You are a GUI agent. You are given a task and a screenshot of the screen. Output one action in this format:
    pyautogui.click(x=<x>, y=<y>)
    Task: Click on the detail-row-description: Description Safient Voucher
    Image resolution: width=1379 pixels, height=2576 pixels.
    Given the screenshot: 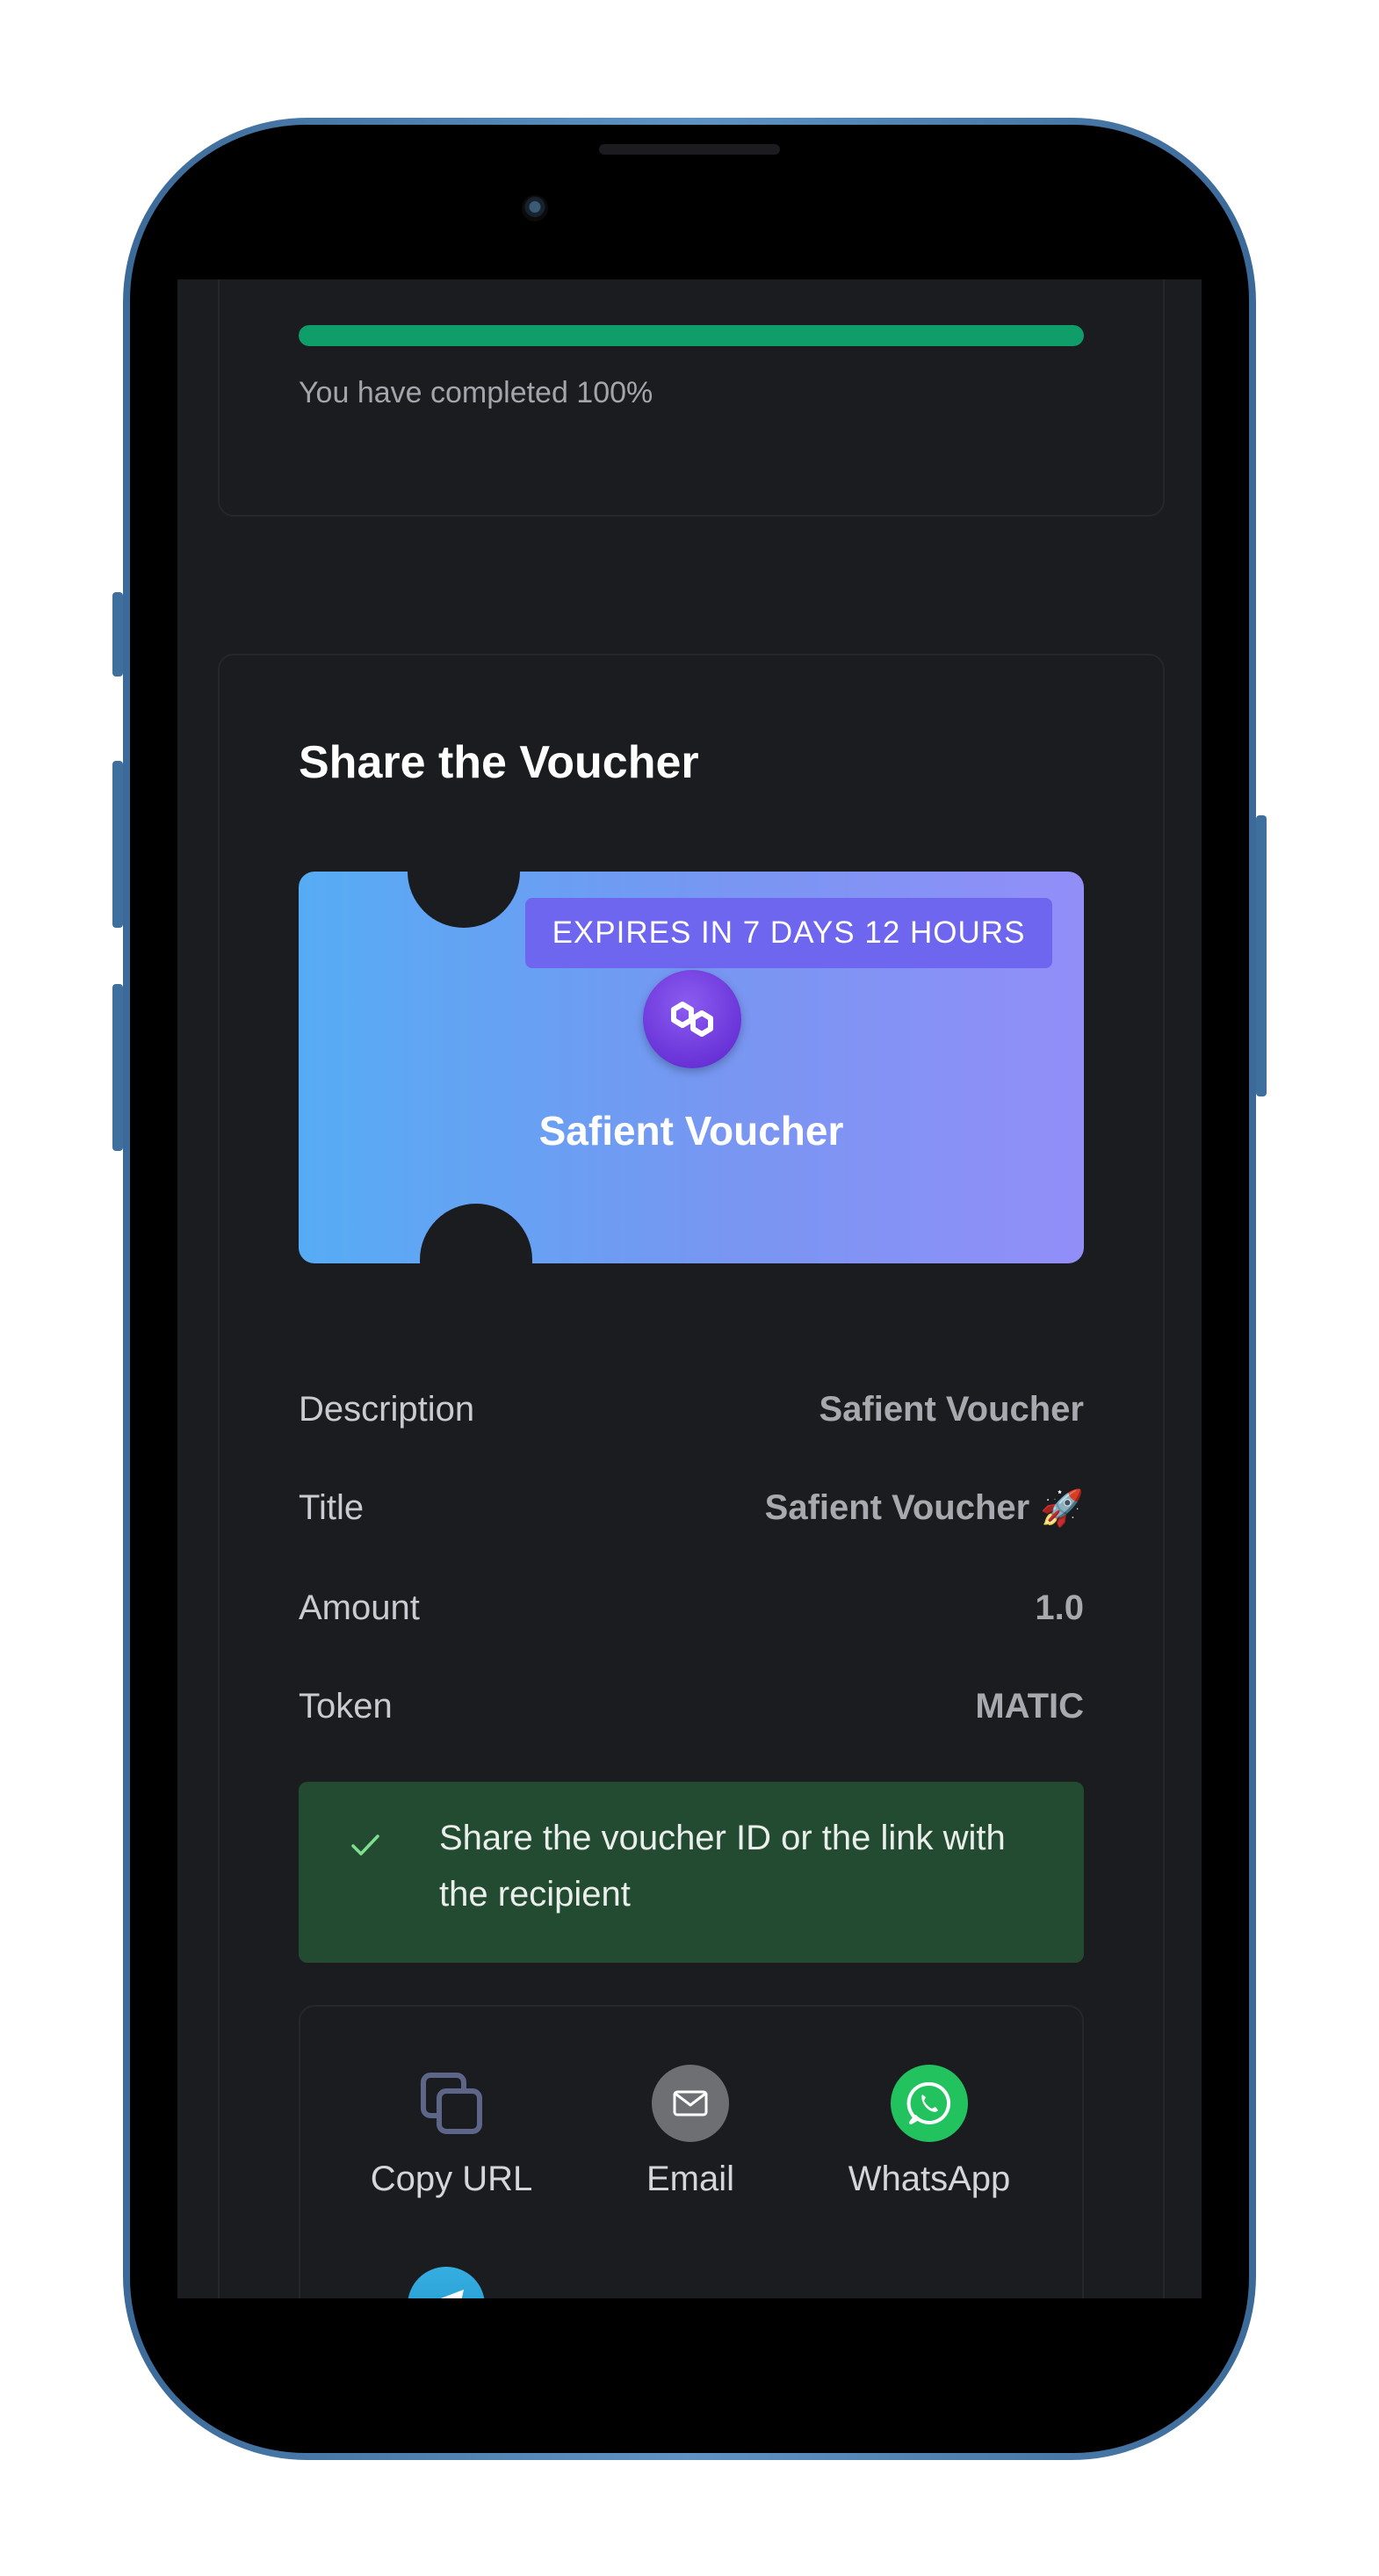 What is the action you would take?
    pyautogui.click(x=691, y=1409)
    